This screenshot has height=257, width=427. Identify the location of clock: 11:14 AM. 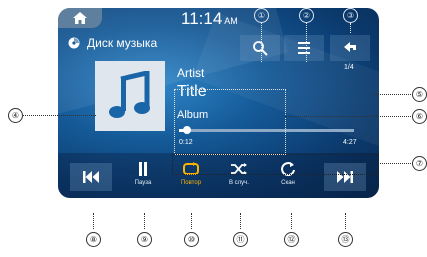
(209, 19).